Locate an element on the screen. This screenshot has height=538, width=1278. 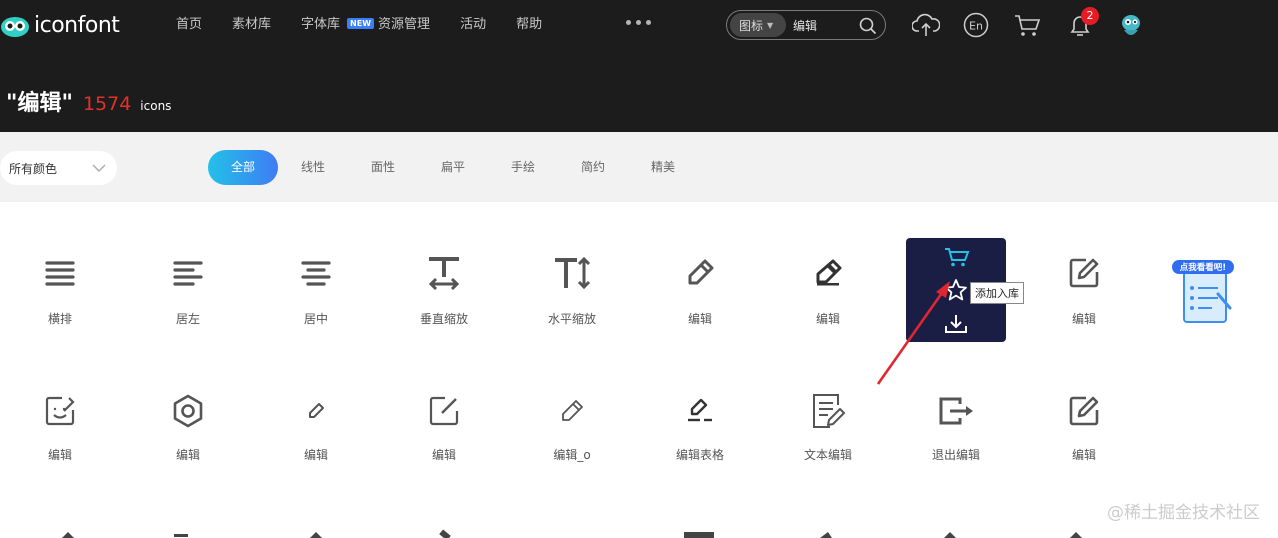
icon-card: 居中 is located at coordinates (316, 293).